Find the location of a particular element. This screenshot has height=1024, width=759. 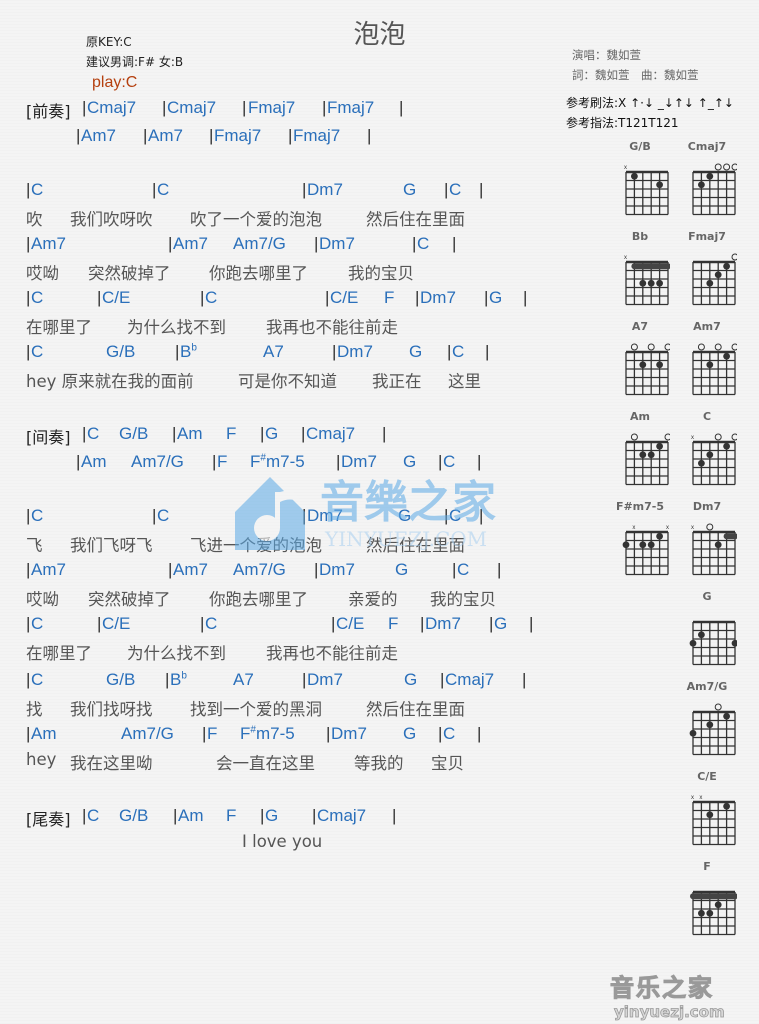

chord-symbol: F#m7-5 is located at coordinates (277, 462).